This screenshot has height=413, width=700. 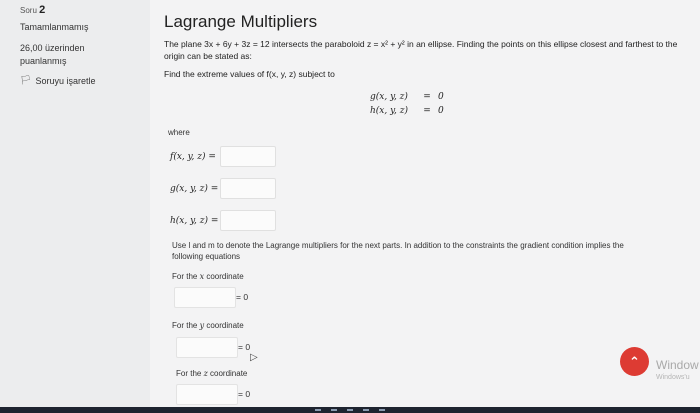 I want to click on question-points: 26,00 üzerinden puanlanmış, so click(x=52, y=54).